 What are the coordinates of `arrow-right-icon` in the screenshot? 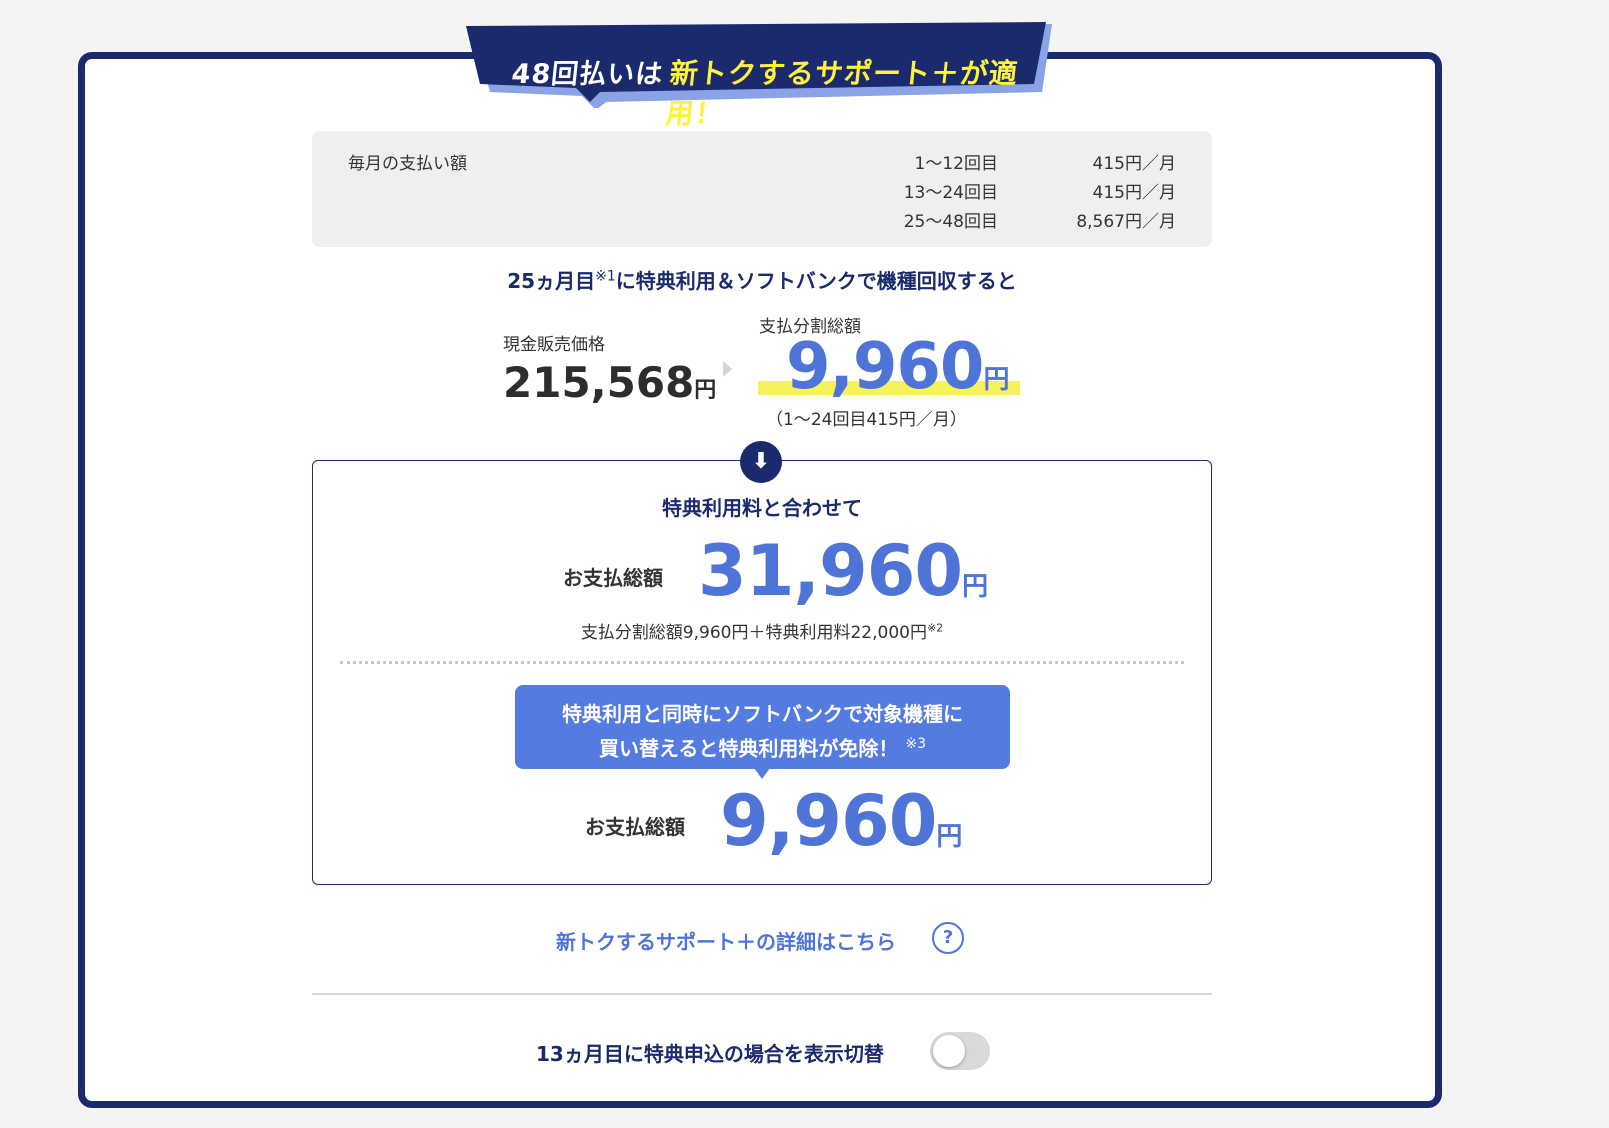 It's located at (727, 369).